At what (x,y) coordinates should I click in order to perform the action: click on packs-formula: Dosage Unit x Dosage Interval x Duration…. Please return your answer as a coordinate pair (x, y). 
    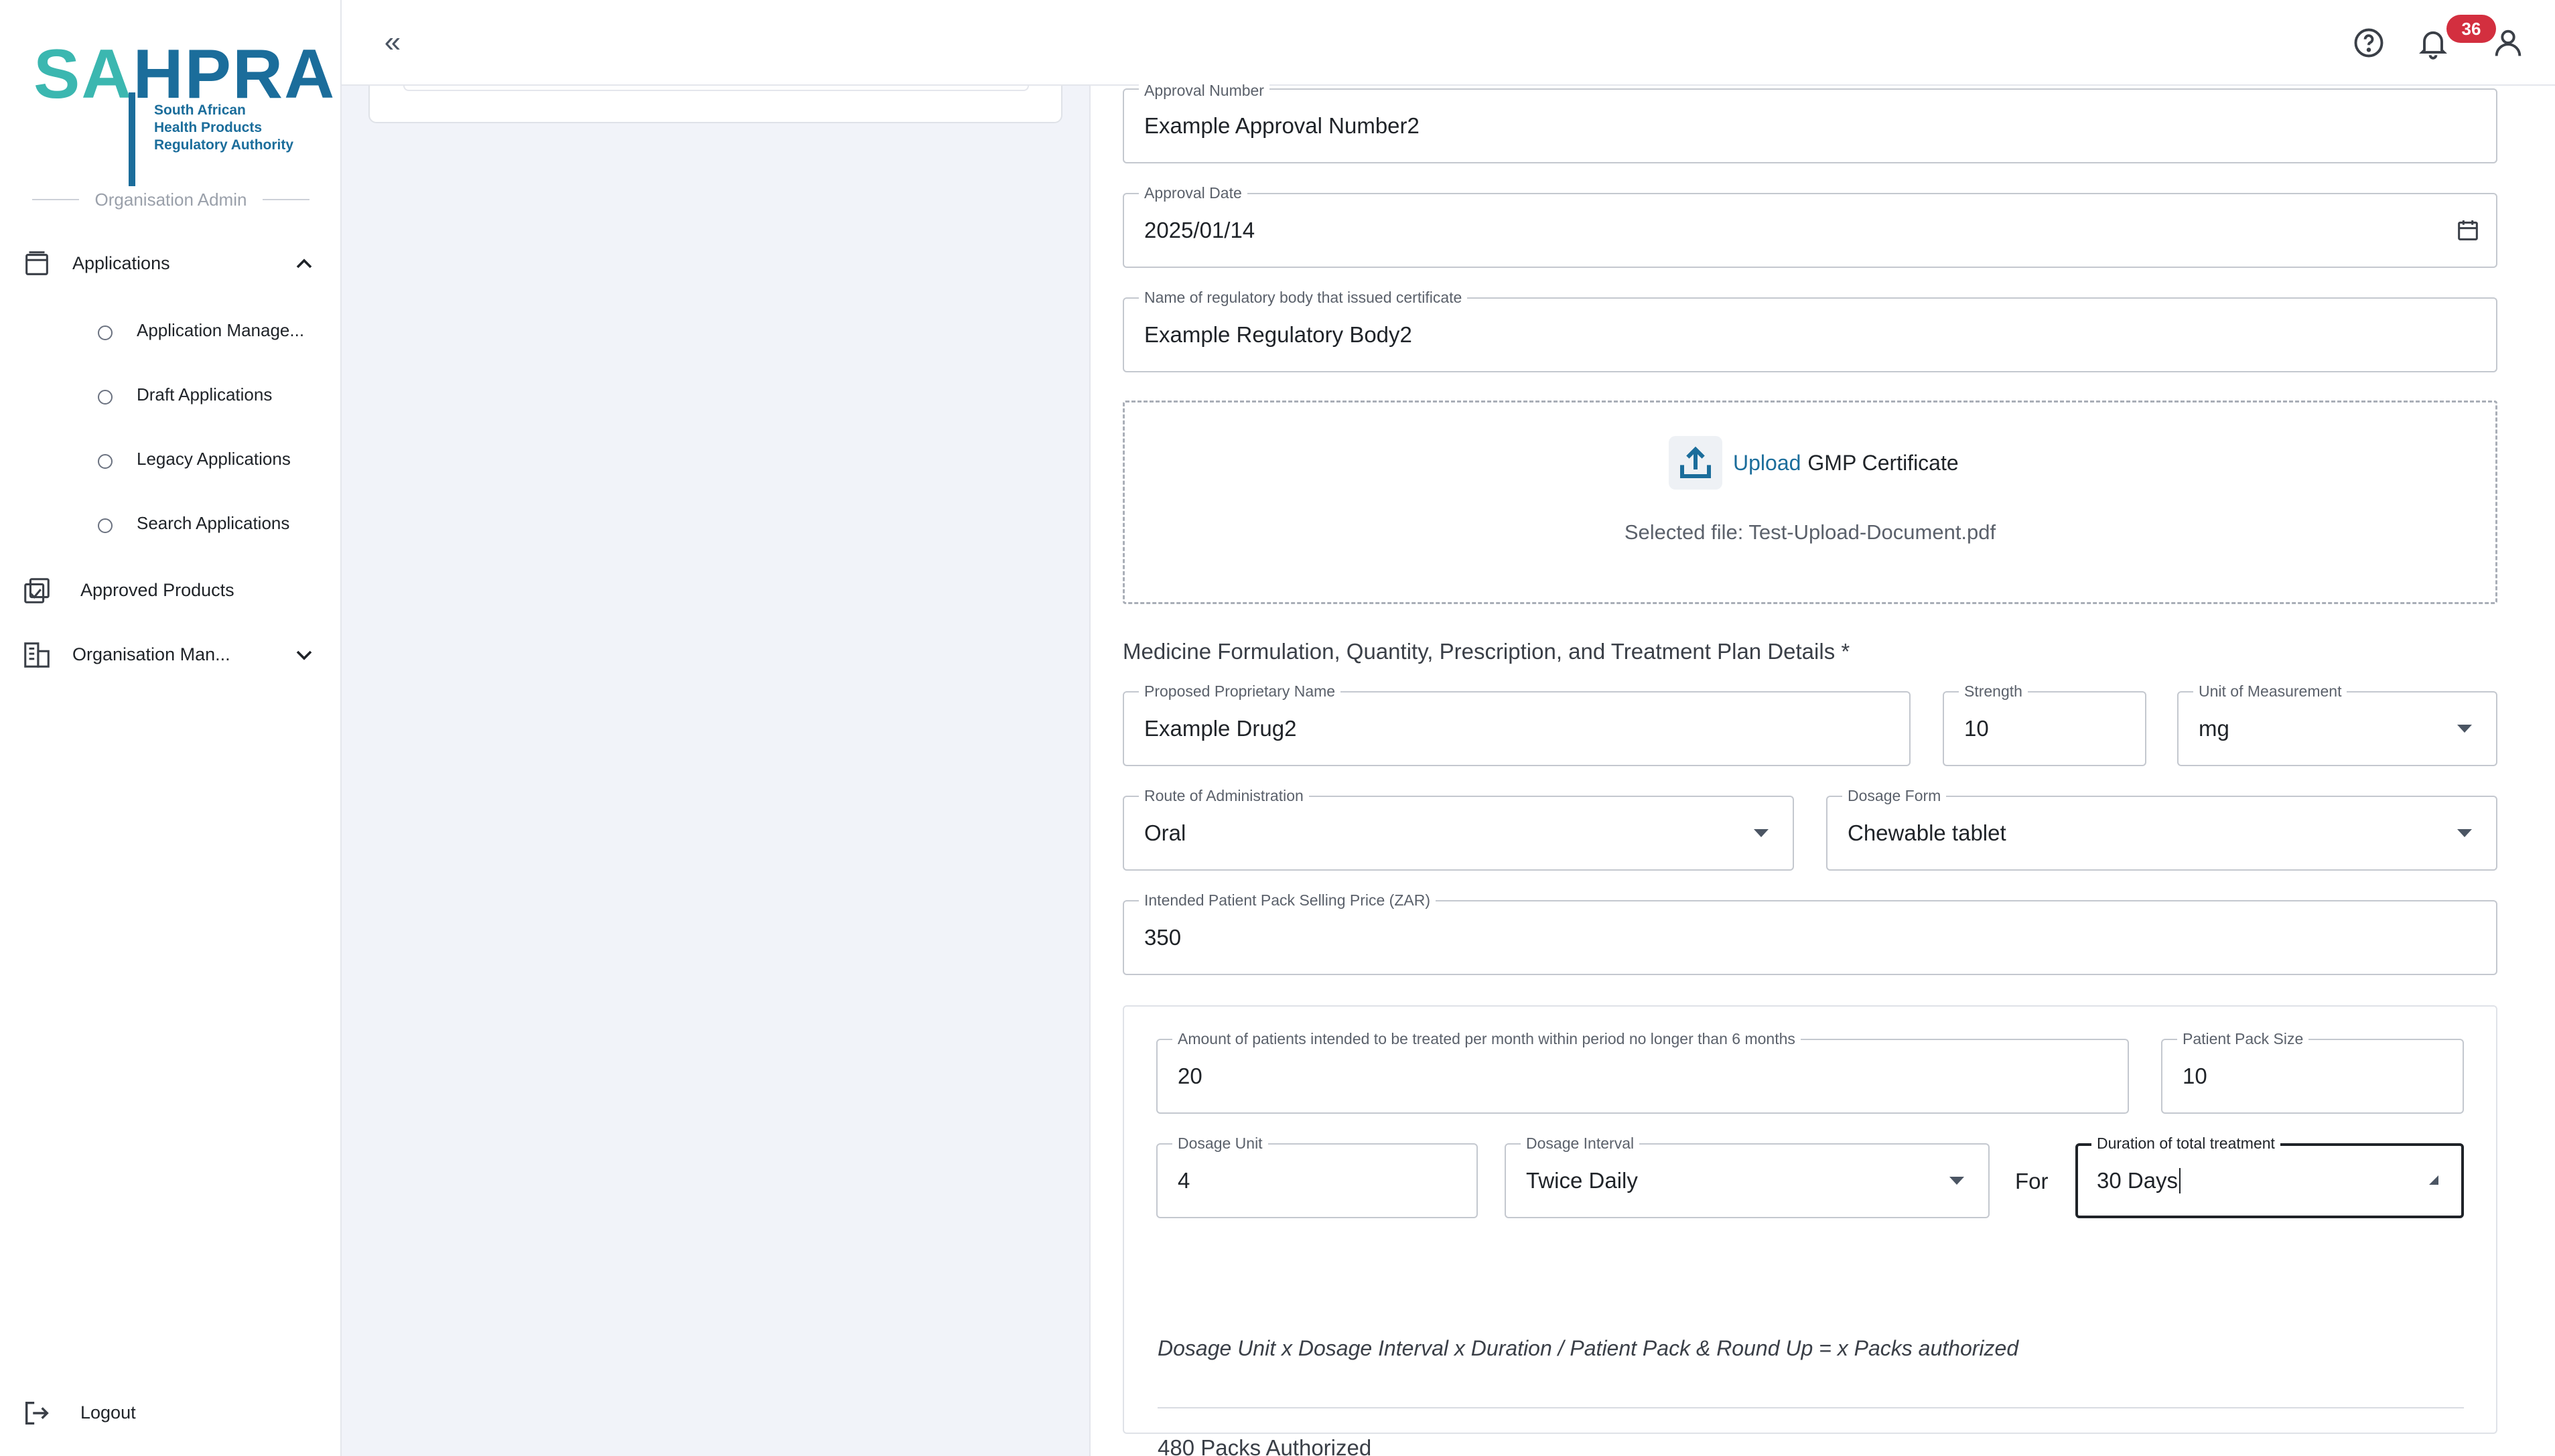
    Looking at the image, I should click on (1588, 1348).